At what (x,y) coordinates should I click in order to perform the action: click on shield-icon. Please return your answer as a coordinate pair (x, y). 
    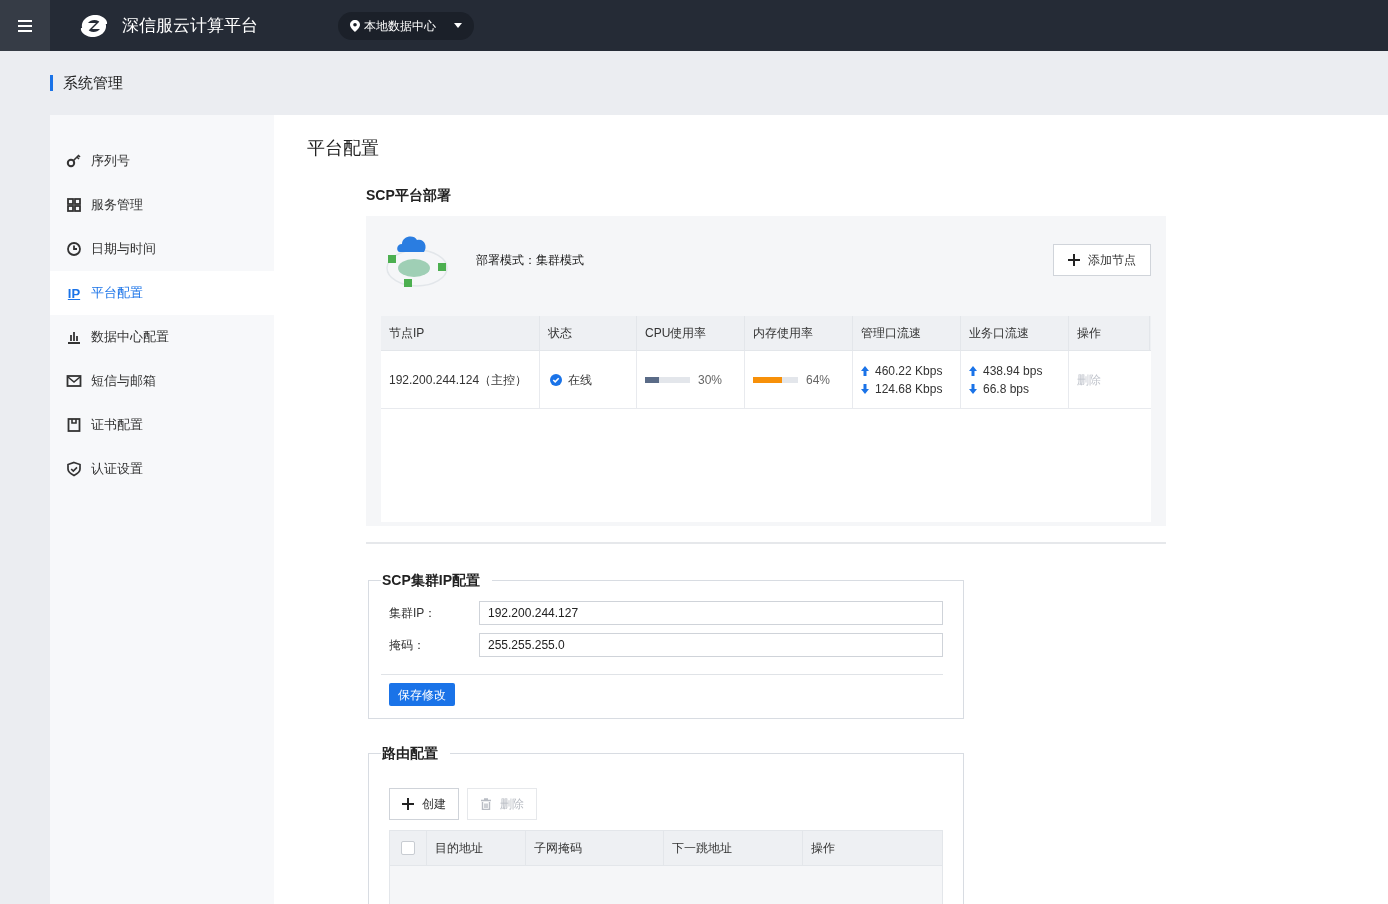
    Looking at the image, I should click on (74, 469).